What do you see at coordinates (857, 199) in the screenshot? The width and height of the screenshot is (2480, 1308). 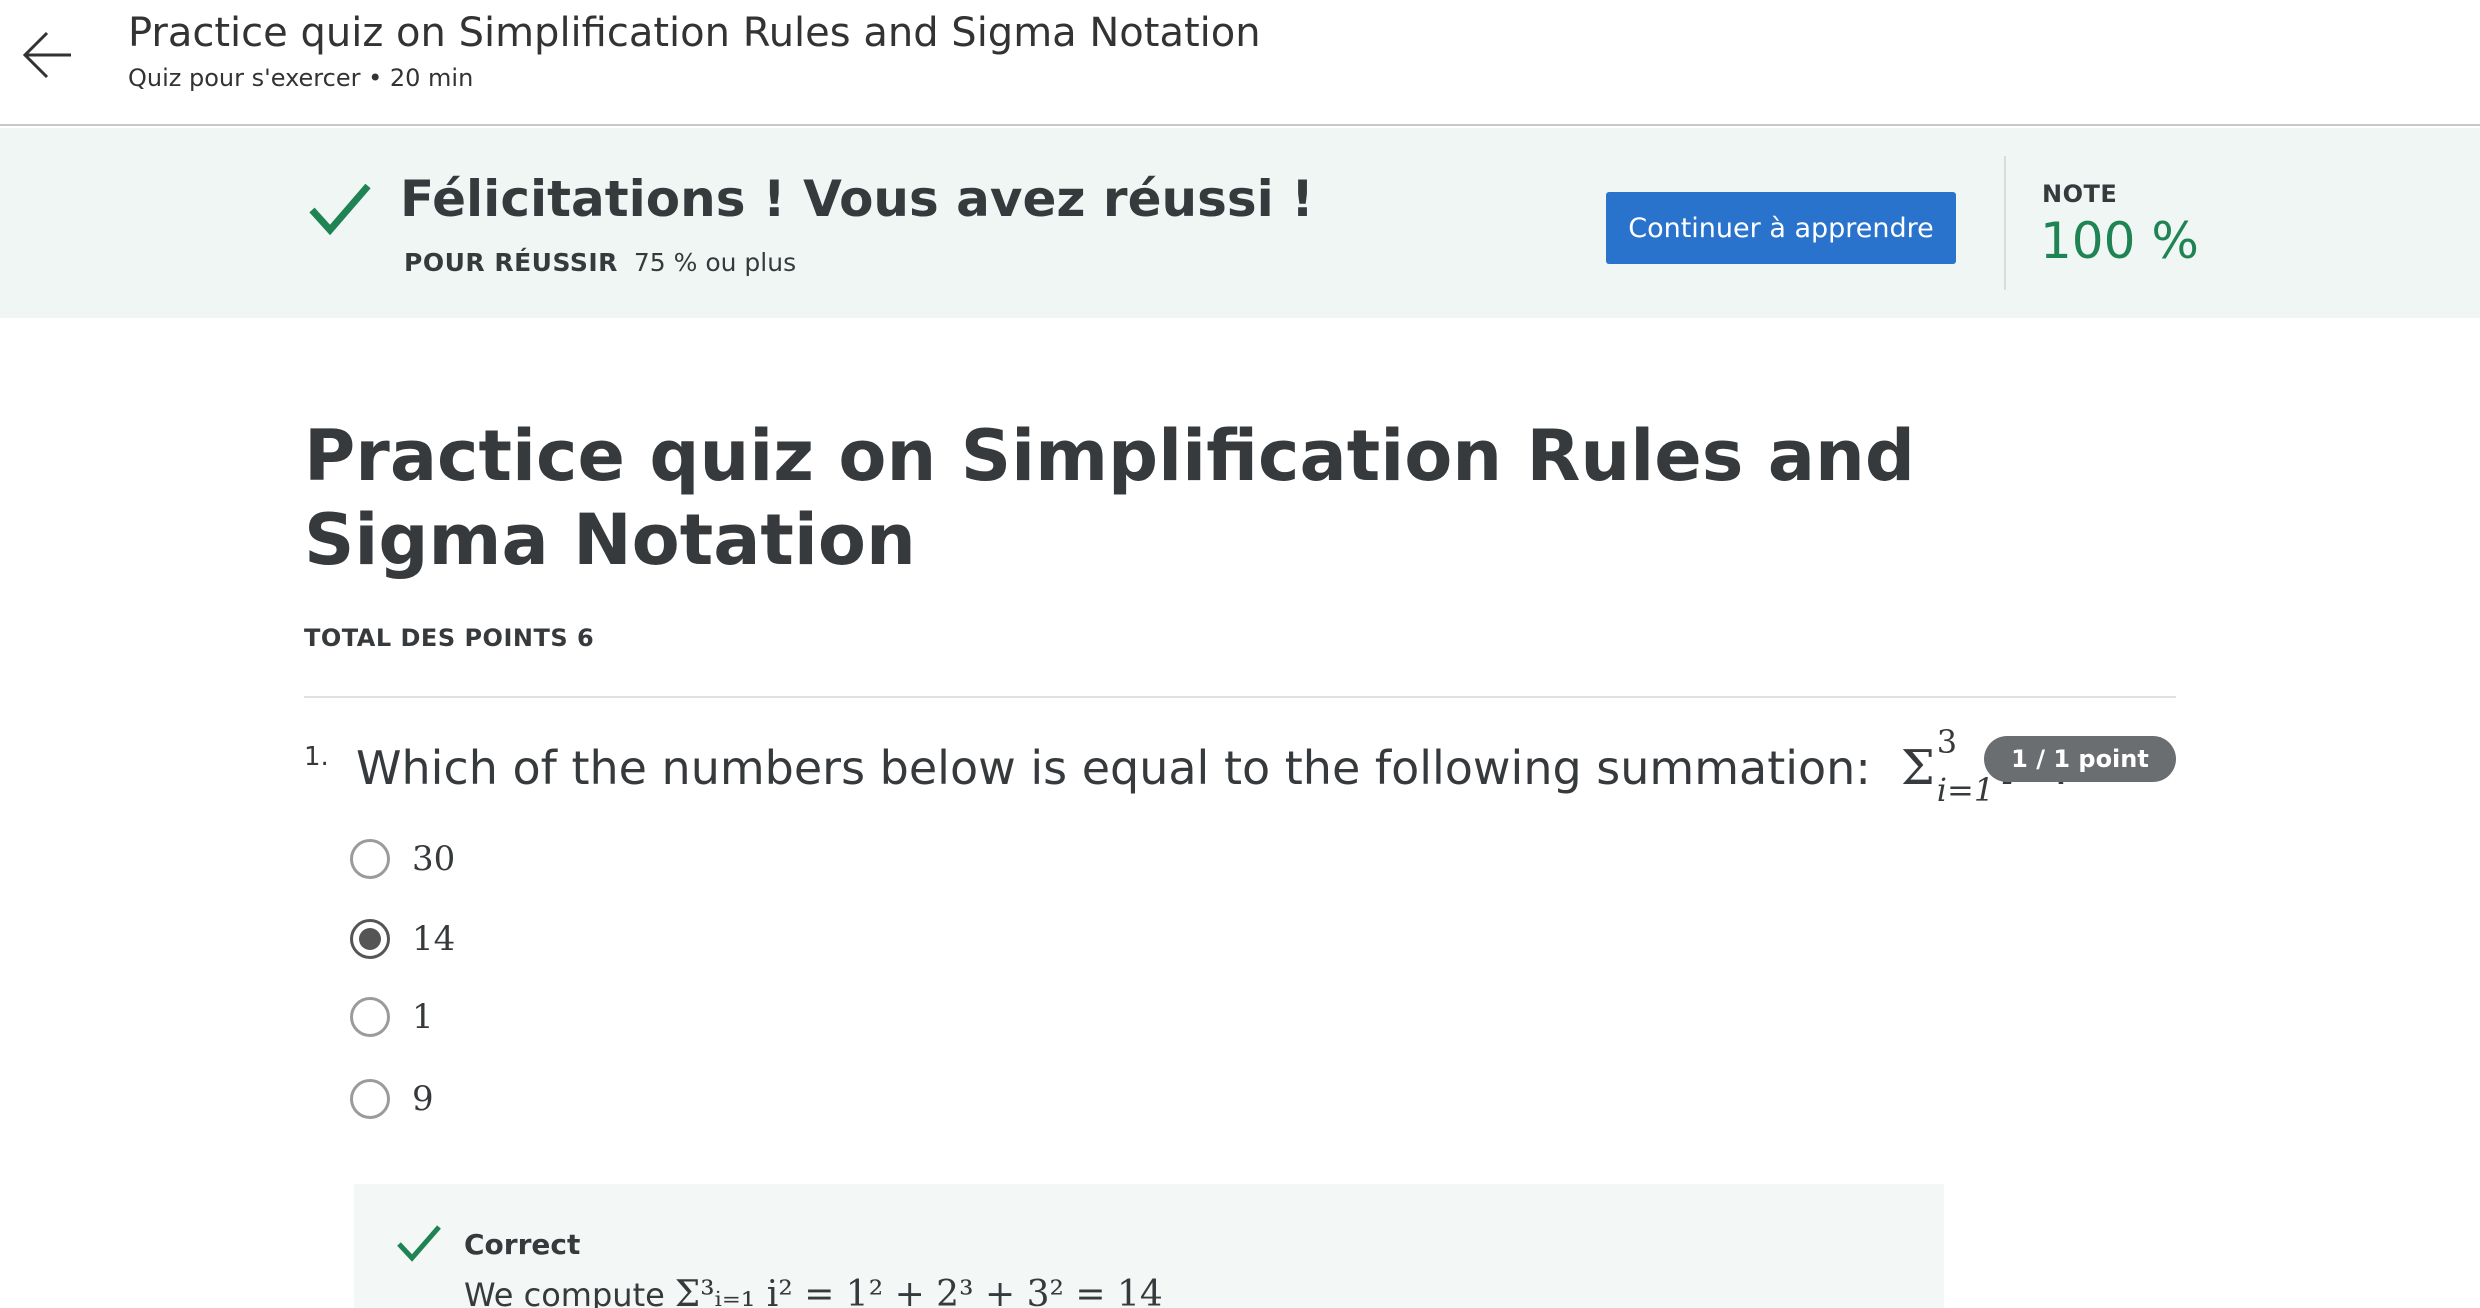 I see `congratulations-heading: Félicitations ! Vous avez réussi !` at bounding box center [857, 199].